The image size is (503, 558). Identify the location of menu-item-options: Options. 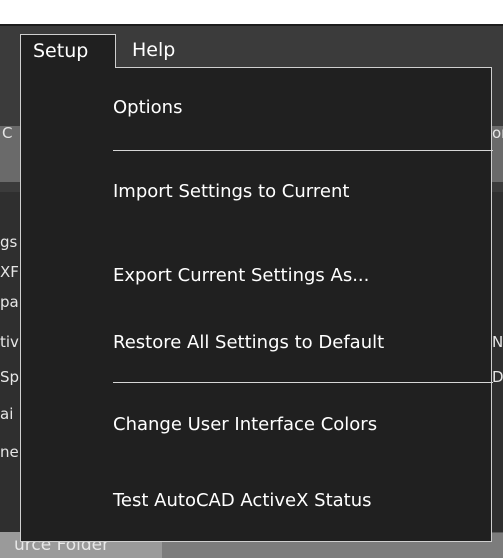
(256, 108).